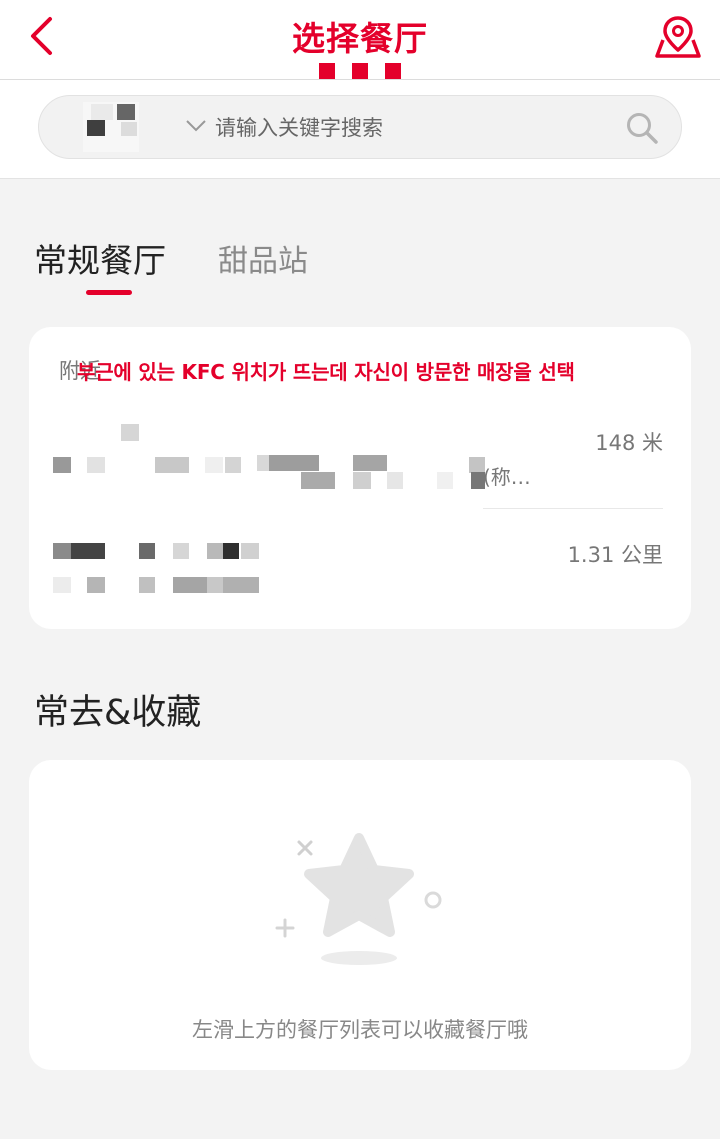 The height and width of the screenshot is (1139, 720). I want to click on empty-favorites-hint: 左滑上方的餐厅列表可以收藏餐厅哦, so click(360, 1030).